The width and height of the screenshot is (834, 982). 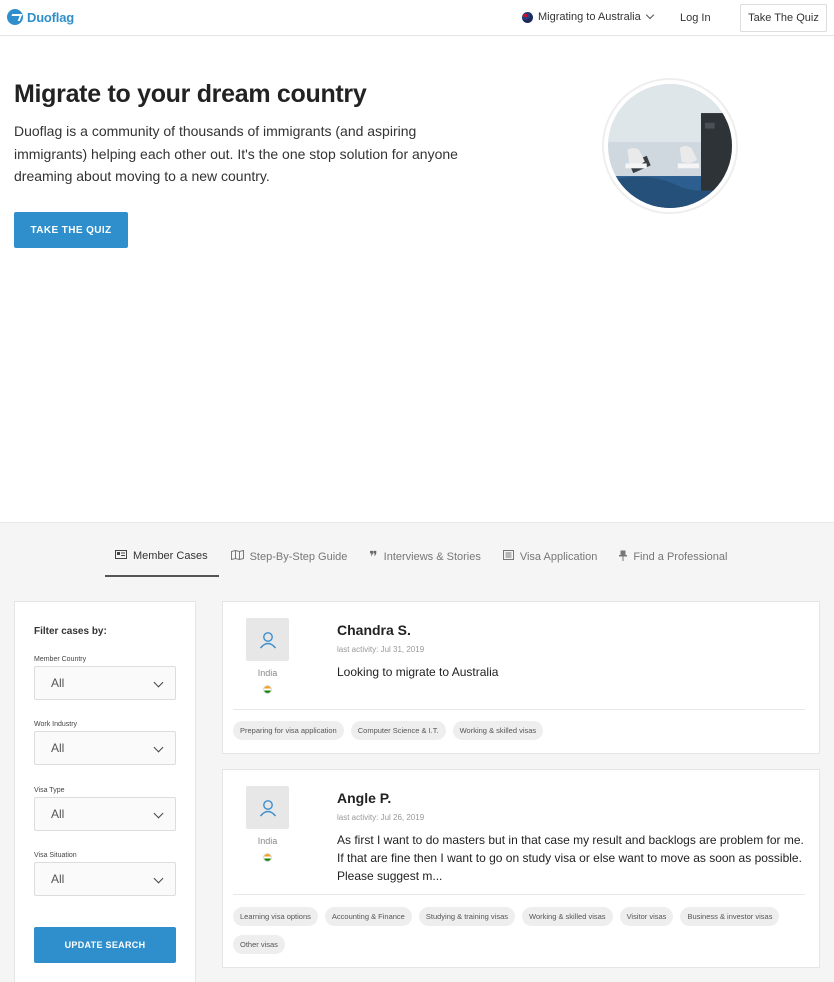 I want to click on hero-image, so click(x=670, y=146).